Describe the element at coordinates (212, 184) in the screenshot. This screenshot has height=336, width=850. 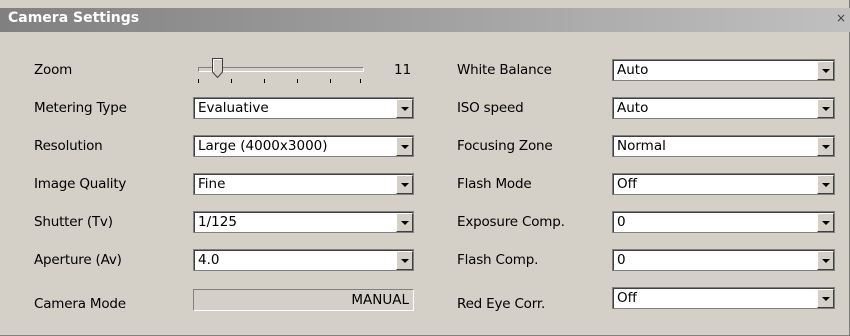
I see `image-quality-value: Fine` at that location.